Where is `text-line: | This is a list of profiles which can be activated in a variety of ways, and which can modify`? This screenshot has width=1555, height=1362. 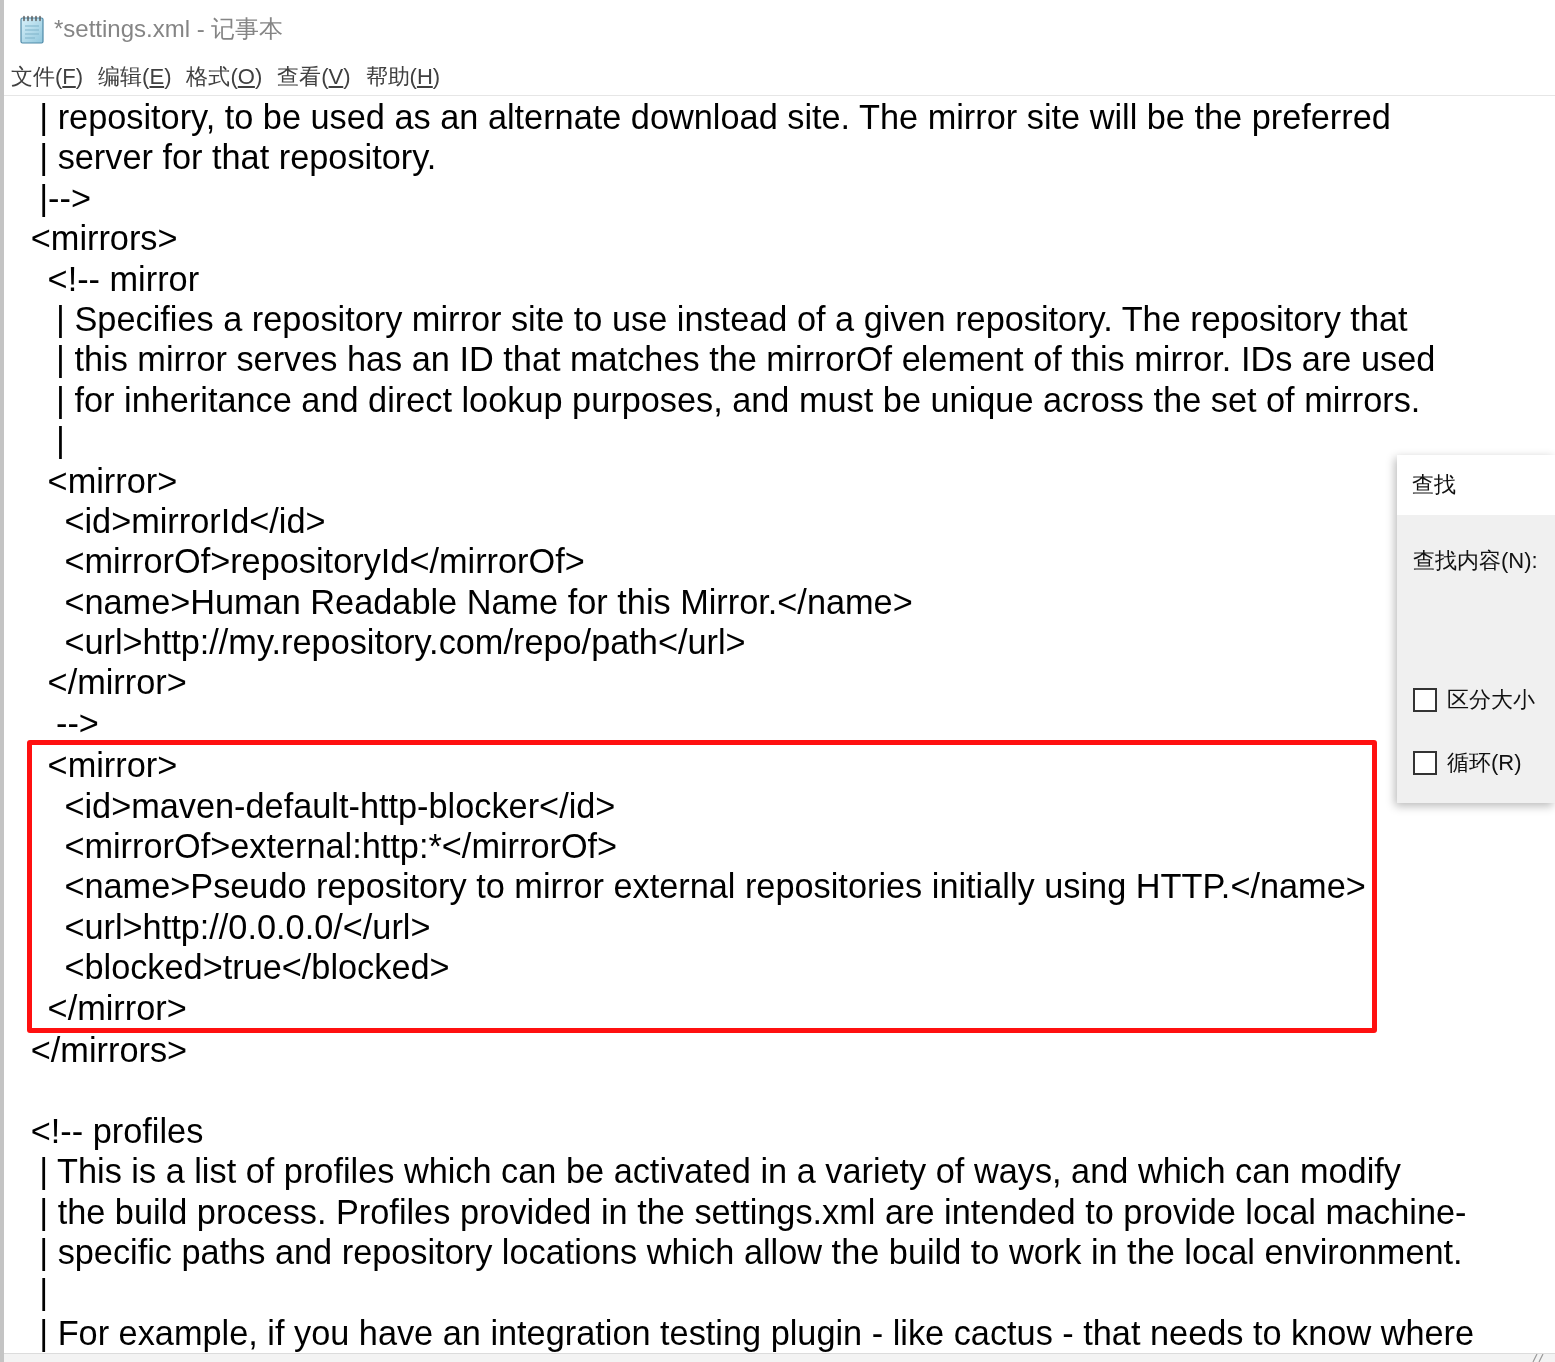
text-line: | This is a list of profiles which can be activated in a variety of ways, and which can modify is located at coordinates (720, 1171).